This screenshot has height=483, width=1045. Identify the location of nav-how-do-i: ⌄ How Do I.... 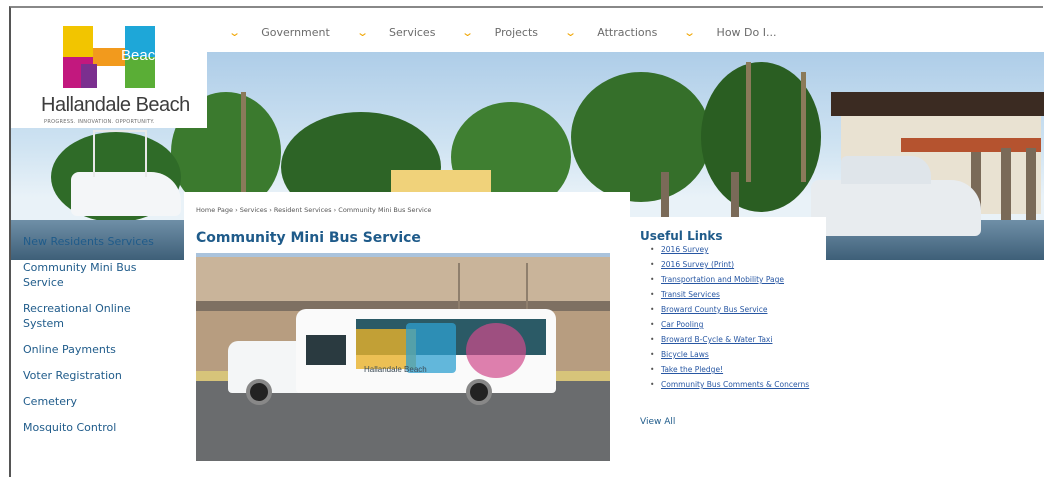
(729, 32).